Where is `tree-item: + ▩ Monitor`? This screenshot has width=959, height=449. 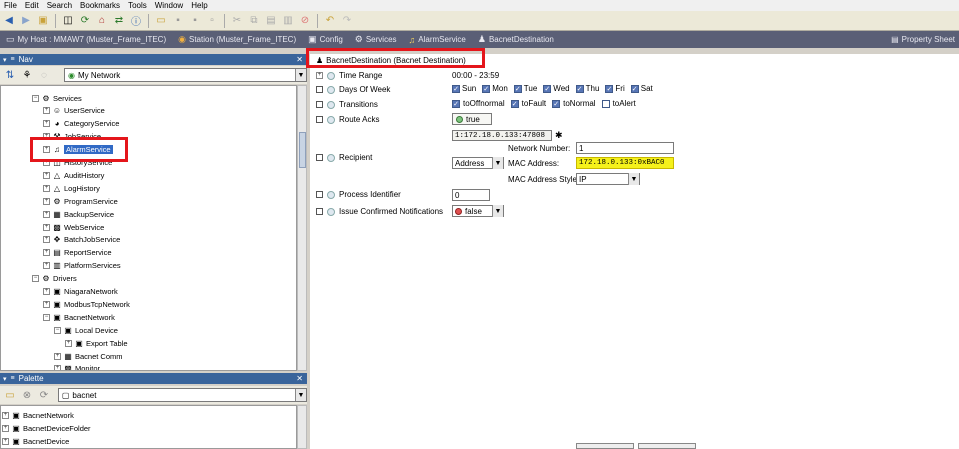
tree-item: + ▩ Monitor is located at coordinates (77, 366).